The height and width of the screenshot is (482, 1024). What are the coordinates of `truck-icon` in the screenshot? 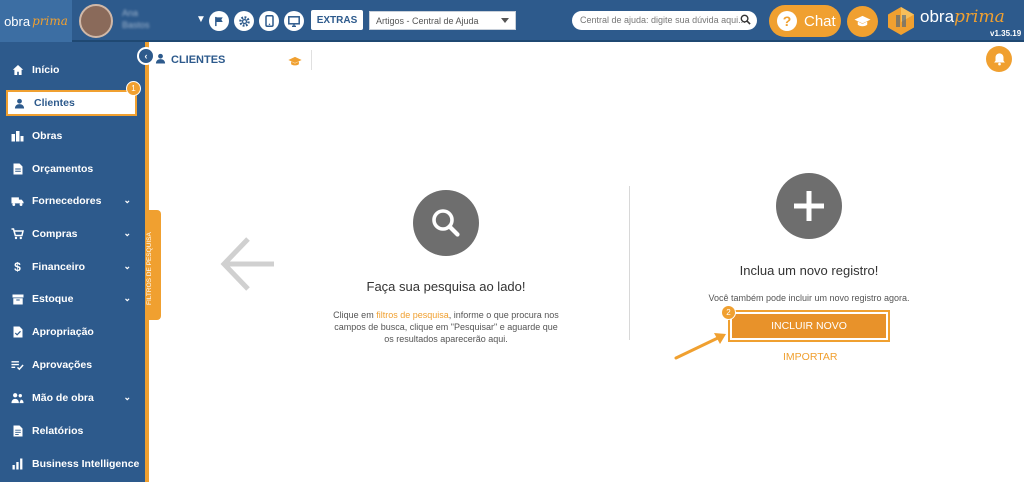 It's located at (17, 201).